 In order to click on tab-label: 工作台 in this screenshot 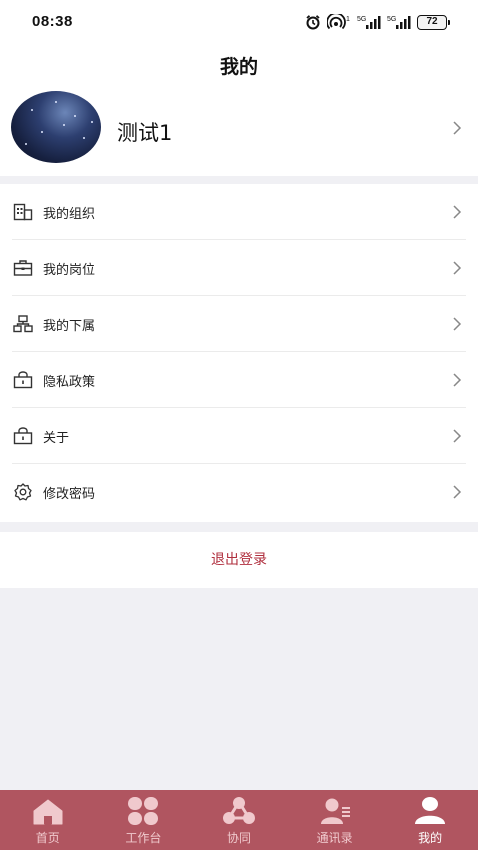, I will do `click(143, 838)`.